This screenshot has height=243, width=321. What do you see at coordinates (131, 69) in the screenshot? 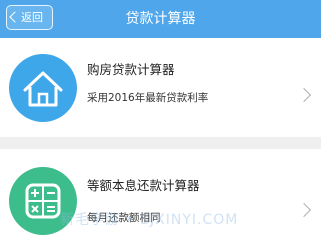
I see `list-item-title: 购房贷款计算器` at bounding box center [131, 69].